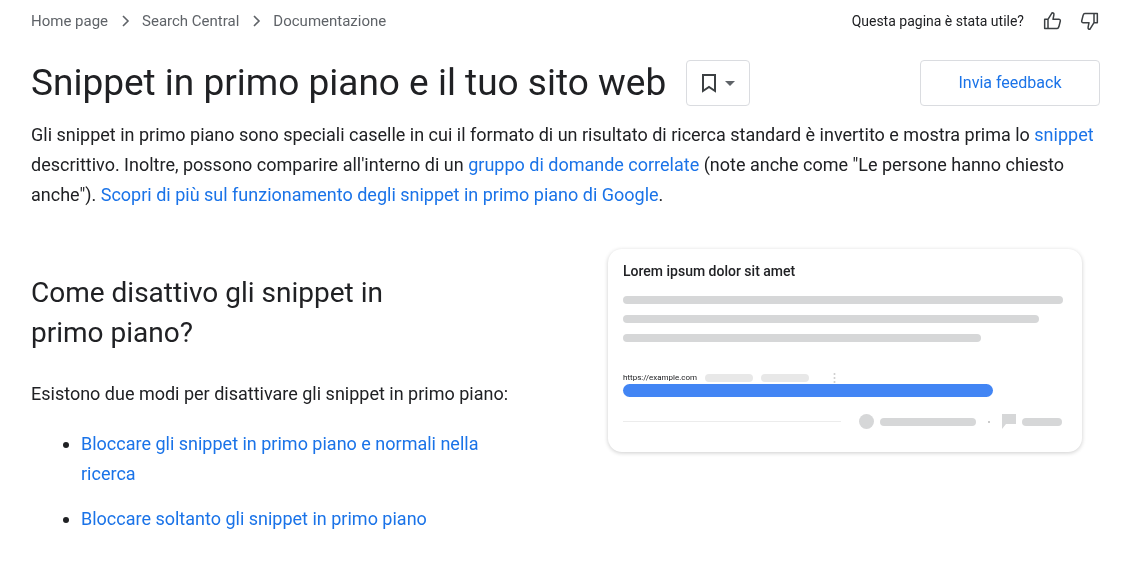 This screenshot has height=576, width=1141. What do you see at coordinates (1089, 21) in the screenshot?
I see `thumbs-down-icon` at bounding box center [1089, 21].